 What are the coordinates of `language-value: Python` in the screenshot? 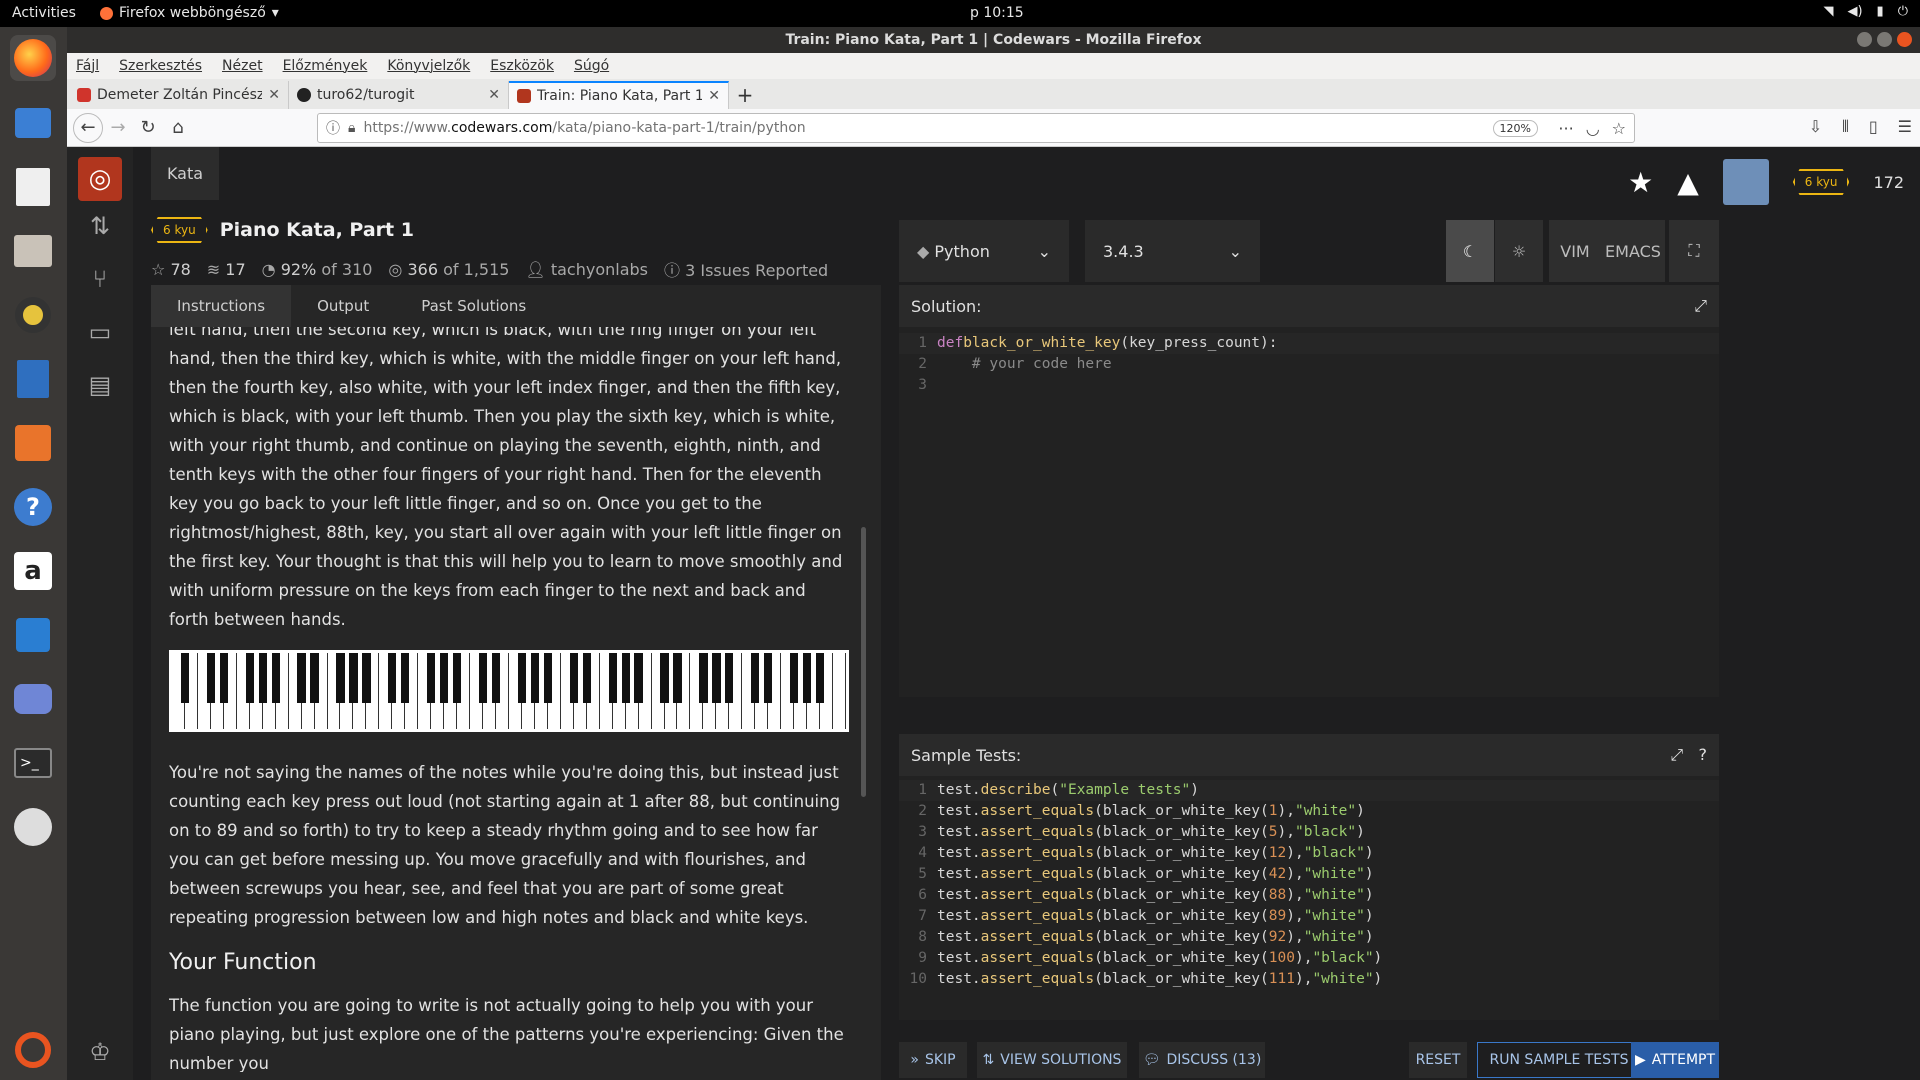 It's located at (962, 251).